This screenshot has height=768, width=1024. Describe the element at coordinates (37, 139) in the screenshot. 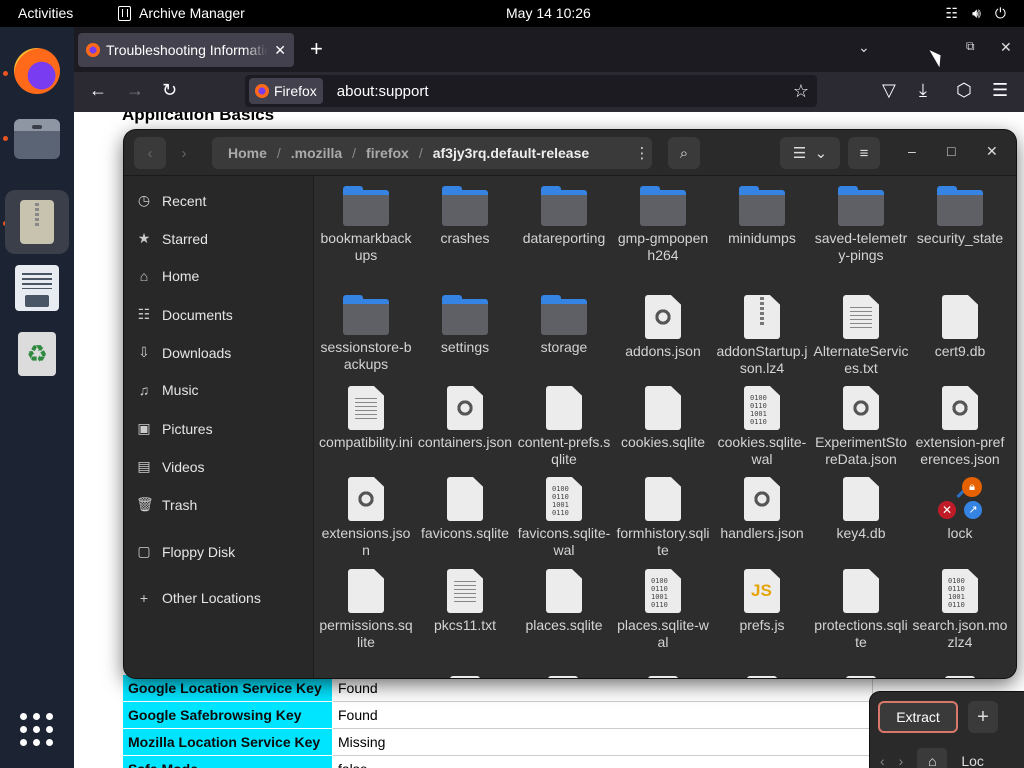

I see `dock-files` at that location.